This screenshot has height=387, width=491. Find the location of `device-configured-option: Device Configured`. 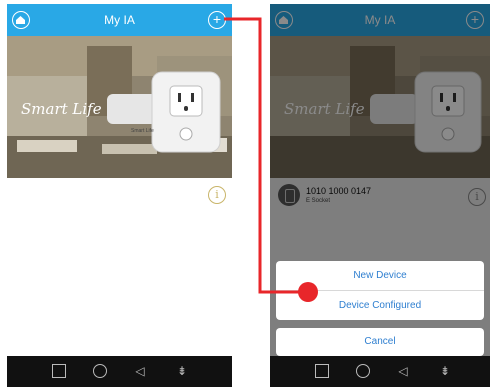

device-configured-option: Device Configured is located at coordinates (380, 305).